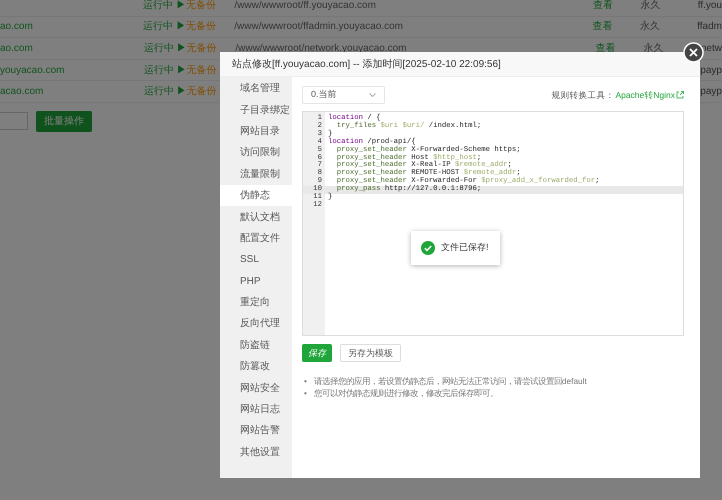 The width and height of the screenshot is (722, 500). Describe the element at coordinates (256, 89) in the screenshot. I see `sidebar-item: 域名管理` at that location.